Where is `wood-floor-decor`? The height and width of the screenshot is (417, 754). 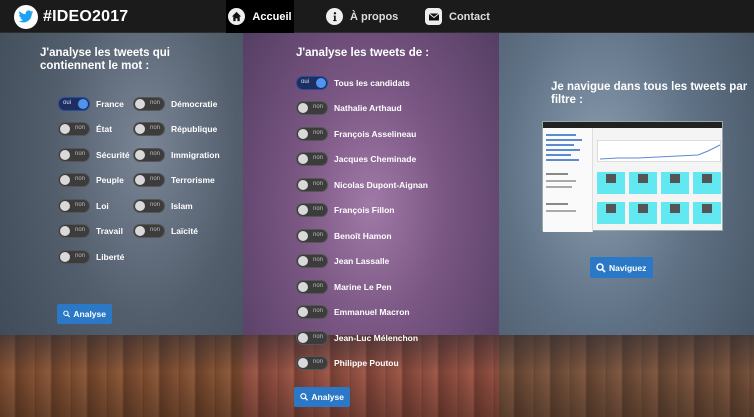 wood-floor-decor is located at coordinates (626, 376).